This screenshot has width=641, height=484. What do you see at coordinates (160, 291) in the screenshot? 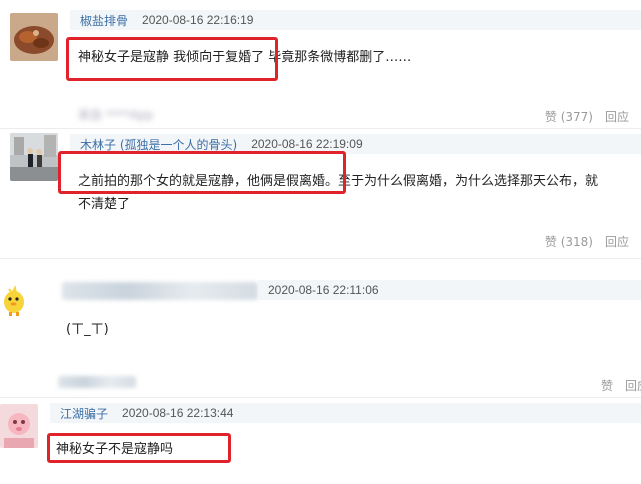
I see `username-blurred` at bounding box center [160, 291].